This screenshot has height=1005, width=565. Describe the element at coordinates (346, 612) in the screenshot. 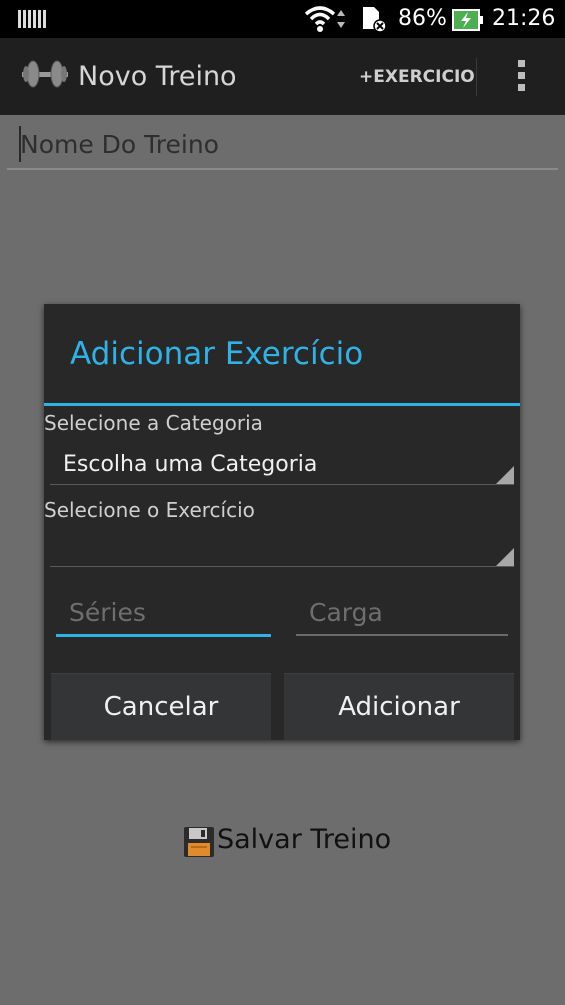

I see `carga-placeholder: Carga` at that location.